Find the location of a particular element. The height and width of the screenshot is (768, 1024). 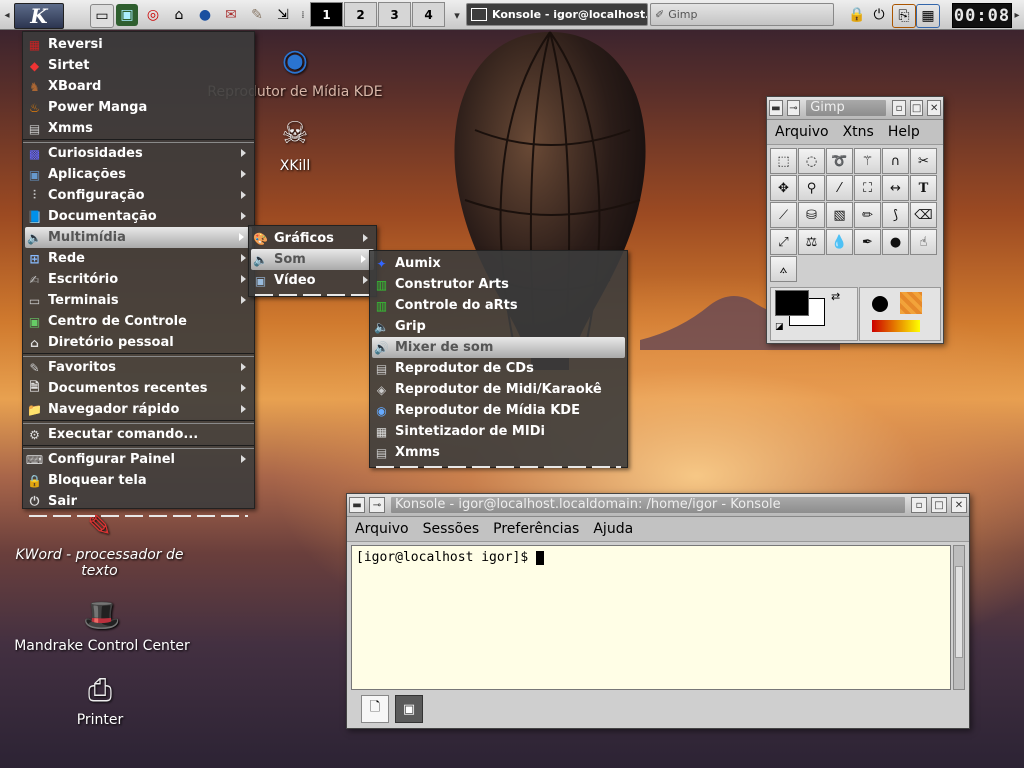

menu-item-aumix: ✦ Aumix is located at coordinates (498, 263).